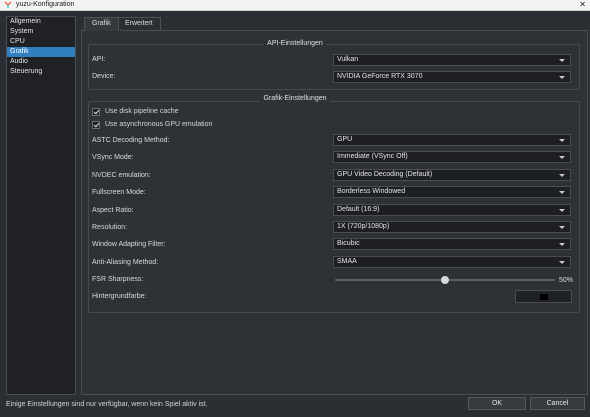 This screenshot has height=417, width=590. What do you see at coordinates (119, 192) in the screenshot?
I see `fullscreen-label: Fullscreen Mode:` at bounding box center [119, 192].